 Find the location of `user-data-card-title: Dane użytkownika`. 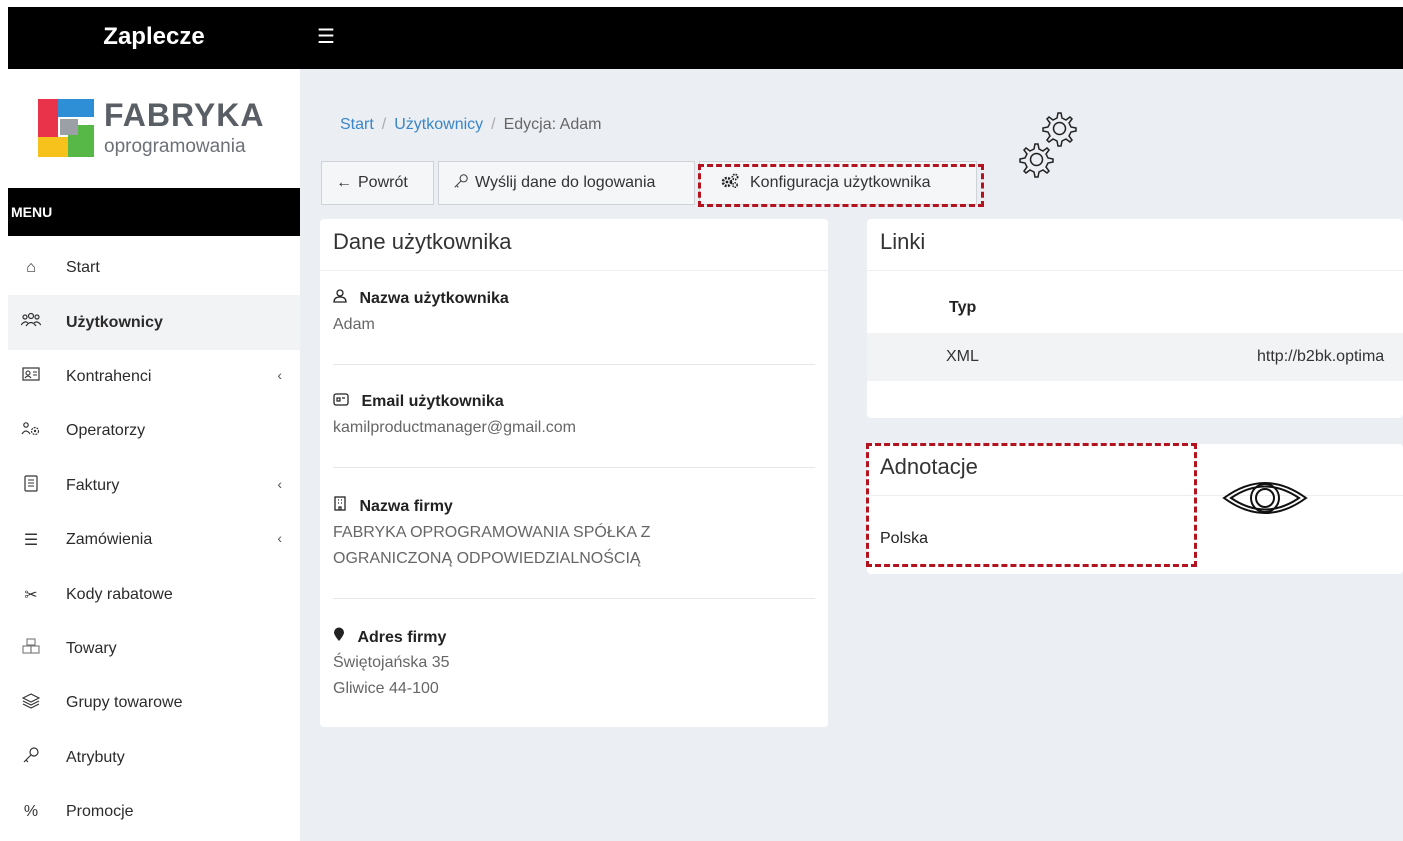

user-data-card-title: Dane użytkownika is located at coordinates (574, 245).